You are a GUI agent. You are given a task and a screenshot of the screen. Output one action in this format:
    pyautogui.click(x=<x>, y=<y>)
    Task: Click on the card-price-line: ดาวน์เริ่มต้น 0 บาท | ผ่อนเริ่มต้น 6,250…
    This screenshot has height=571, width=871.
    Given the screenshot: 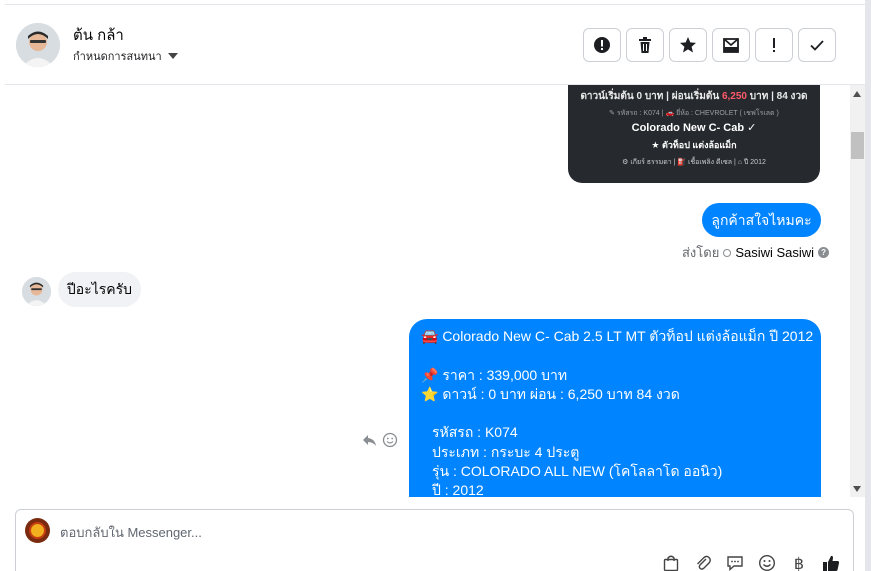 What is the action you would take?
    pyautogui.click(x=694, y=96)
    